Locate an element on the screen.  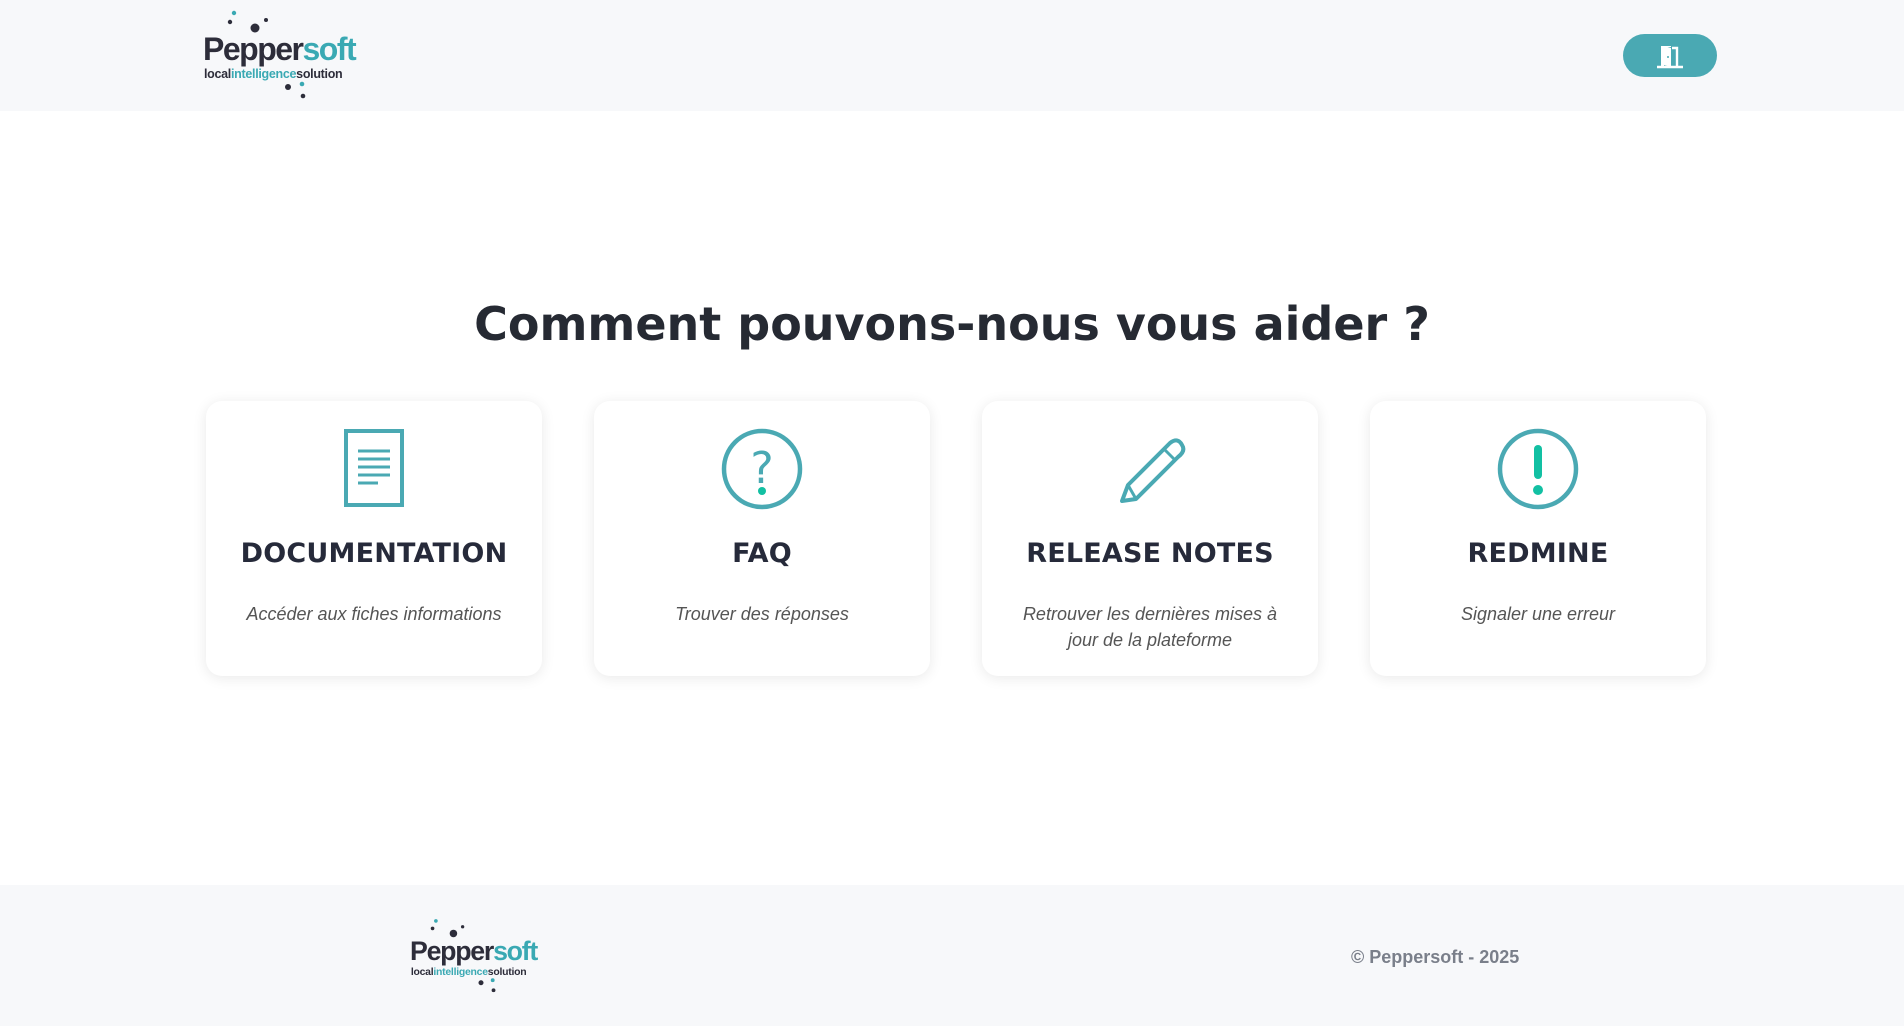
page-title: Comment pouvons-nous vous aider ? is located at coordinates (952, 324).